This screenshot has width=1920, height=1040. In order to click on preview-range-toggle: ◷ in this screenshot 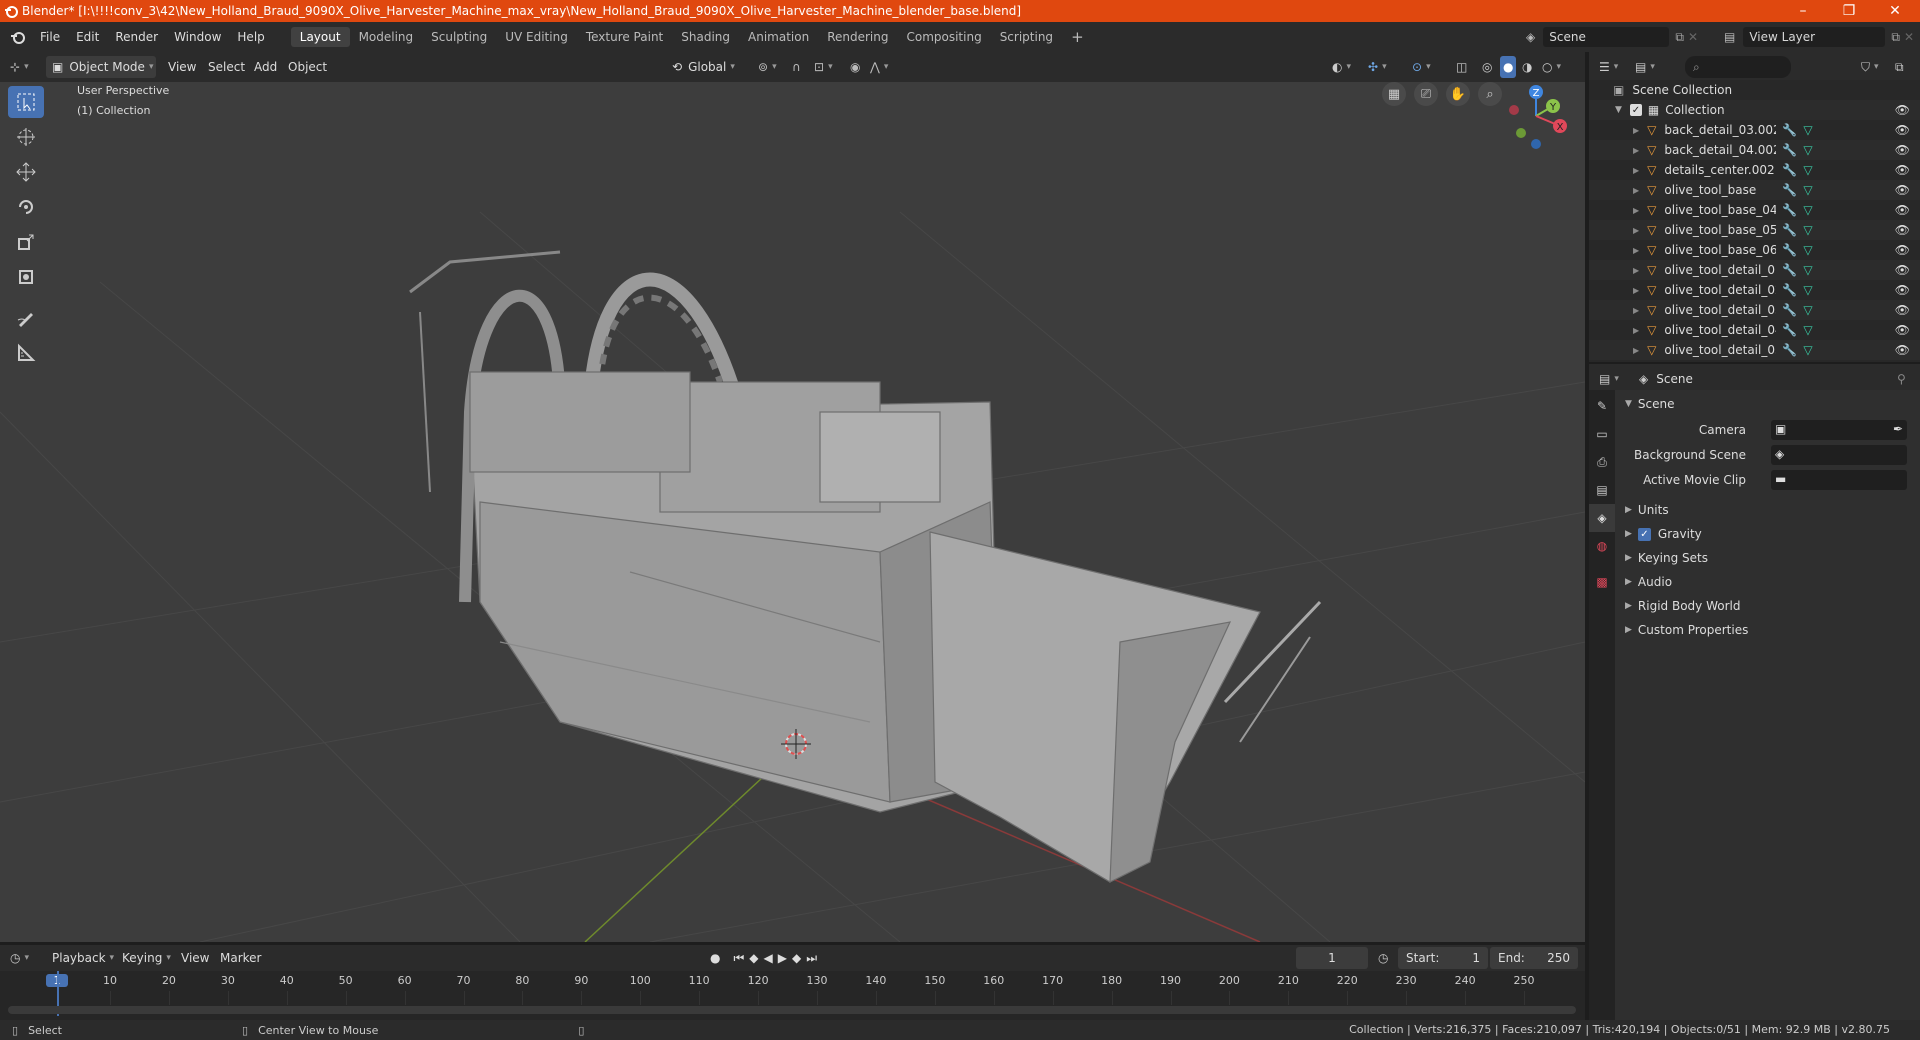, I will do `click(1383, 958)`.